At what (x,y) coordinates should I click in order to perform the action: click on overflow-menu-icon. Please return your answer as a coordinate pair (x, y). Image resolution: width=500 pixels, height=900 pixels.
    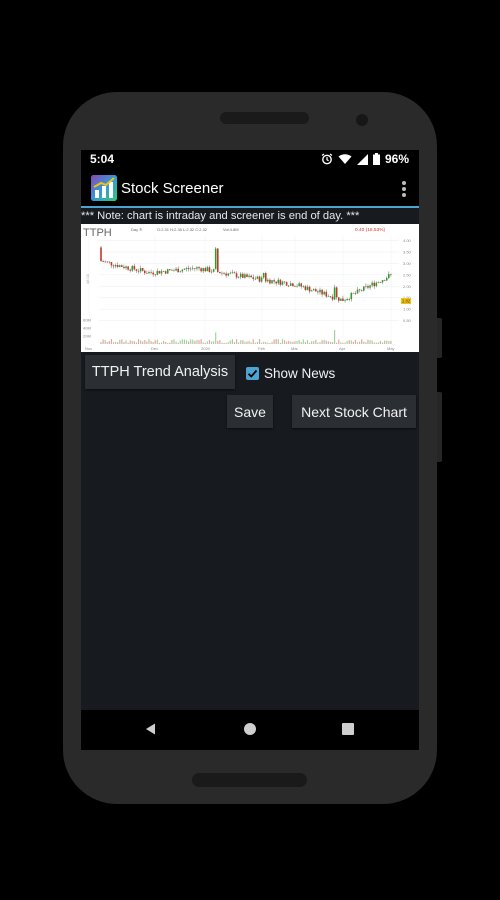
    Looking at the image, I should click on (404, 189).